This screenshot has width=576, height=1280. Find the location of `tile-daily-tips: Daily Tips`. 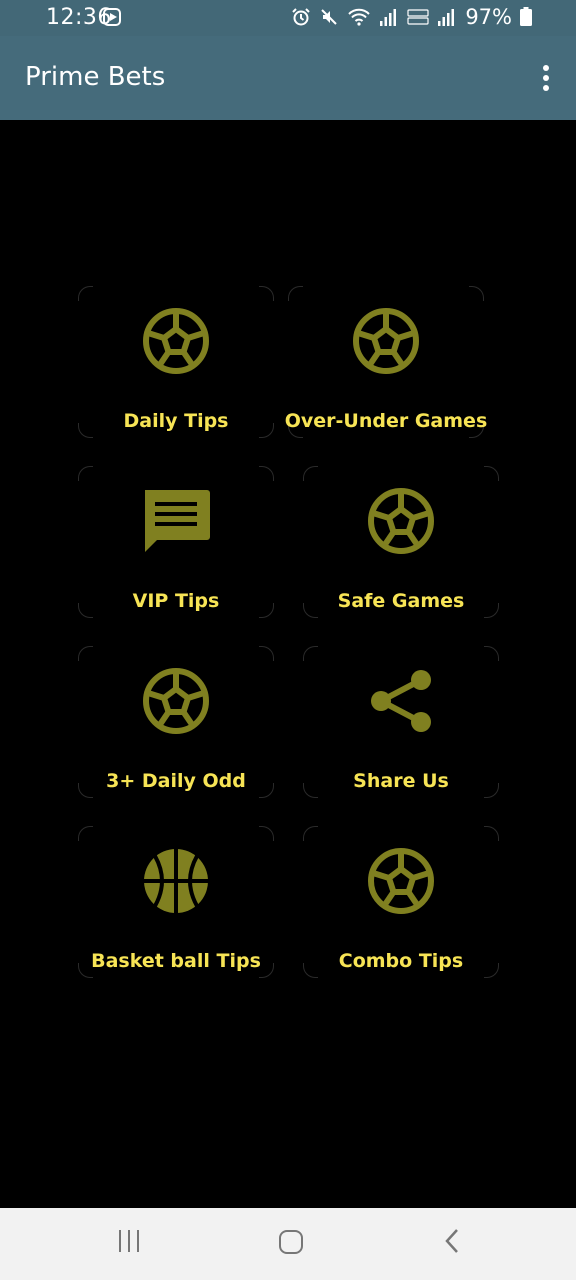

tile-daily-tips: Daily Tips is located at coordinates (176, 362).